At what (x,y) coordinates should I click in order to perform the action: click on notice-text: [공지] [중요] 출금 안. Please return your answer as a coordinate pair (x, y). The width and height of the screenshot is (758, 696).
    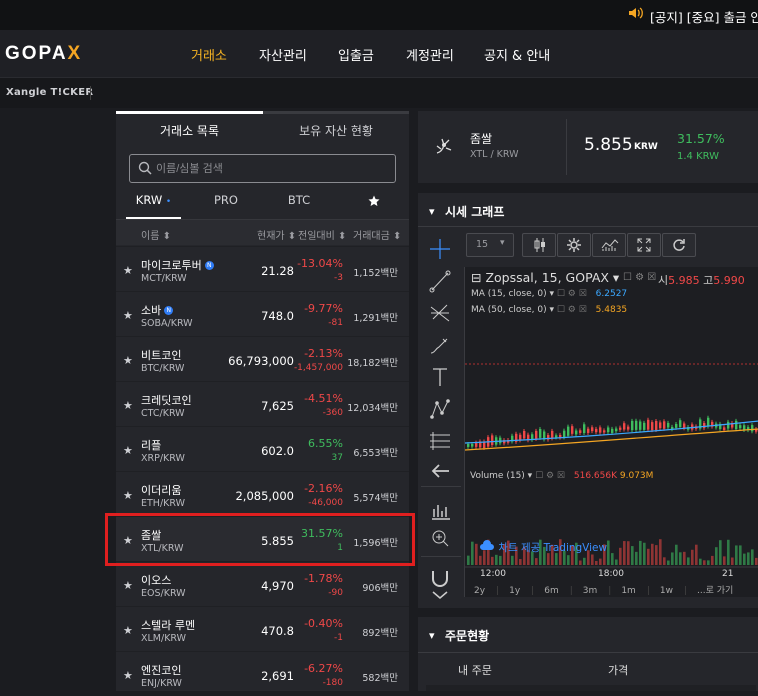
    Looking at the image, I should click on (704, 16).